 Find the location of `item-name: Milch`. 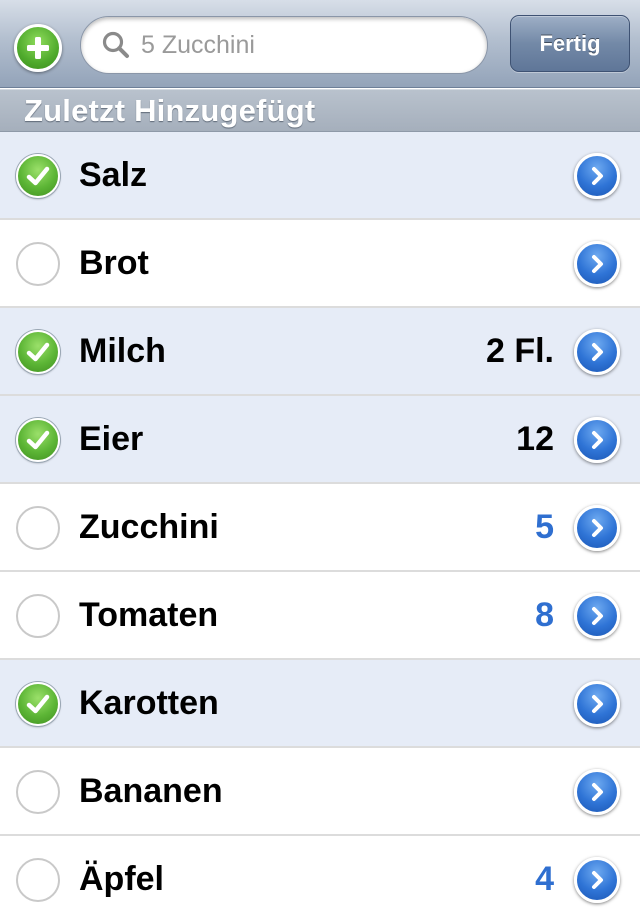

item-name: Milch is located at coordinates (122, 351).